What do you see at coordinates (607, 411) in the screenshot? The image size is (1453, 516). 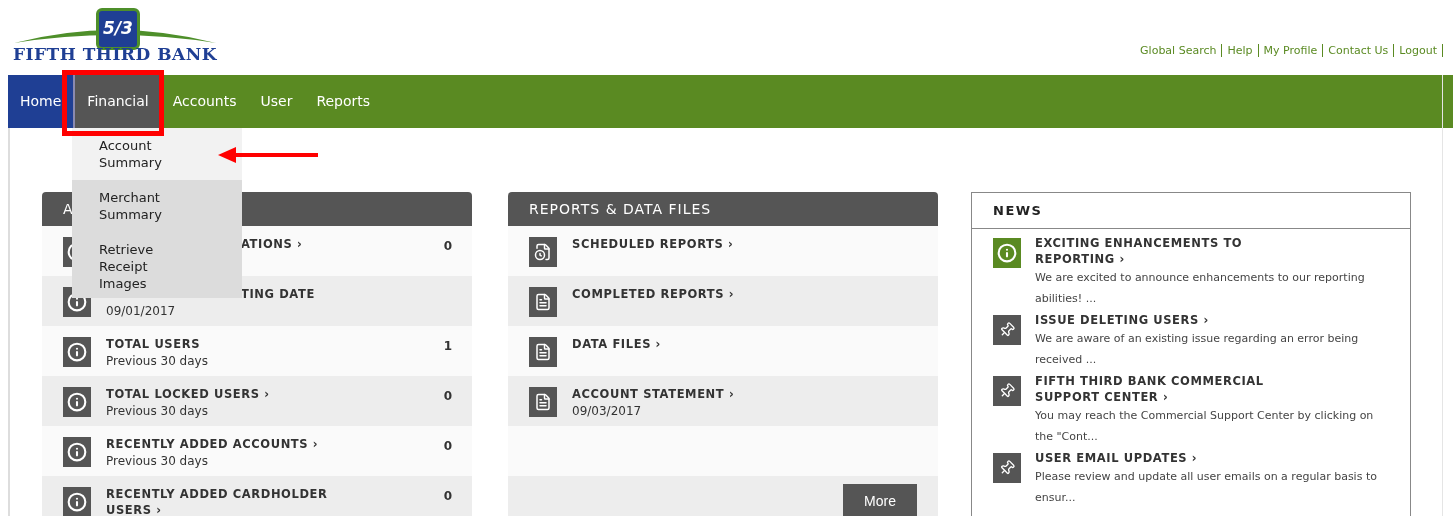 I see `row-subtitle: 09/03/2017` at bounding box center [607, 411].